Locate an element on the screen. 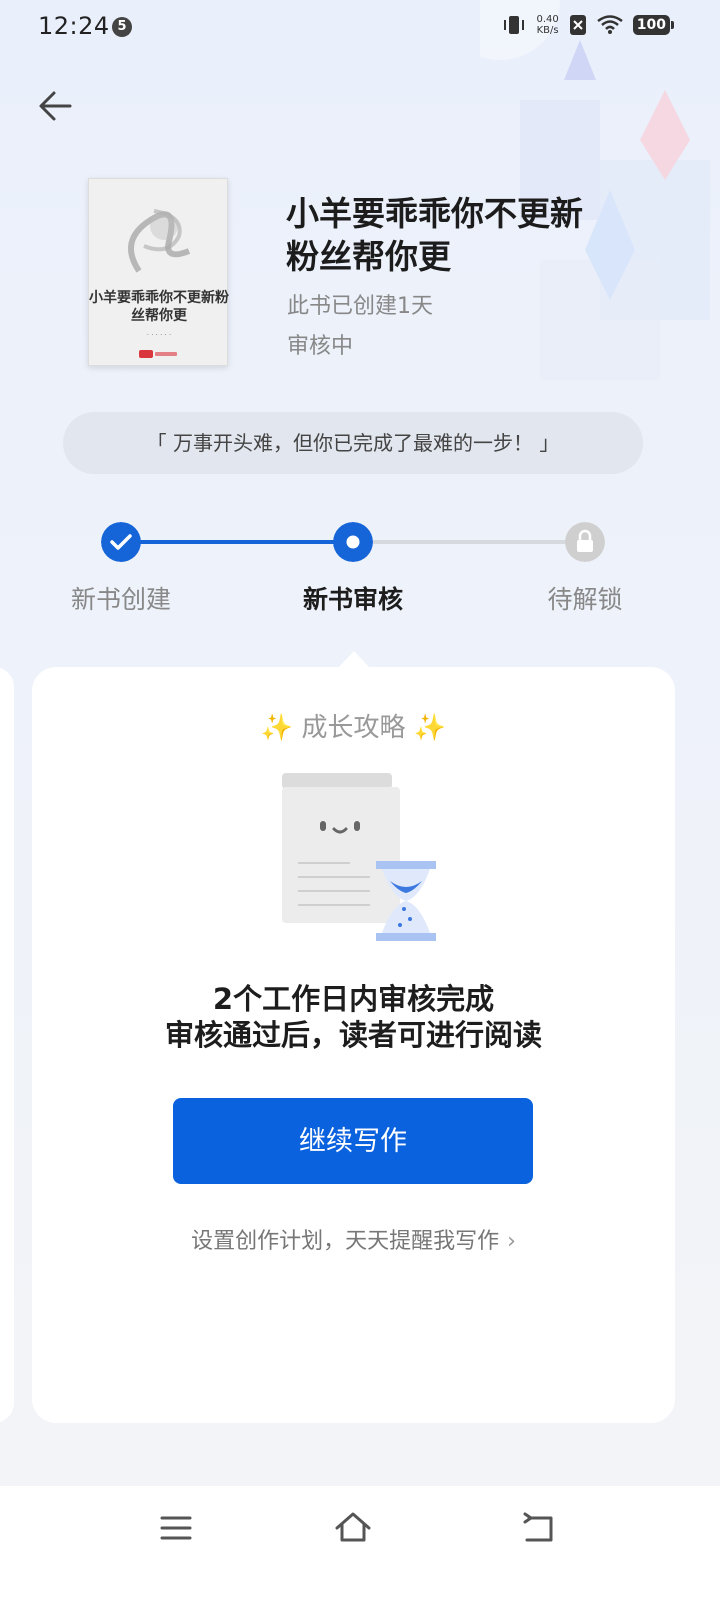  previous-card-peek is located at coordinates (7, 1045).